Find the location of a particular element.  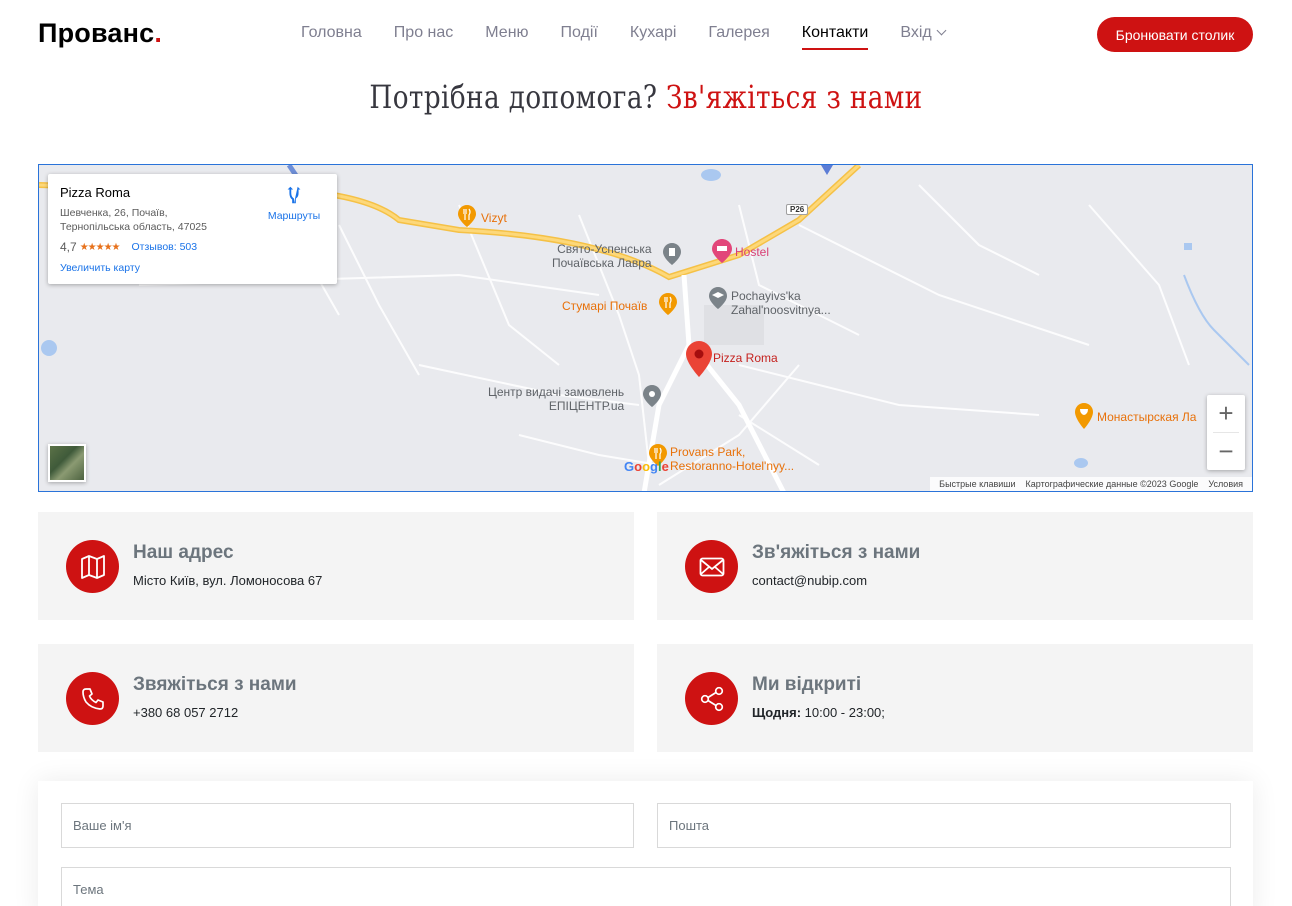

hotel-pin-icon is located at coordinates (722, 251).